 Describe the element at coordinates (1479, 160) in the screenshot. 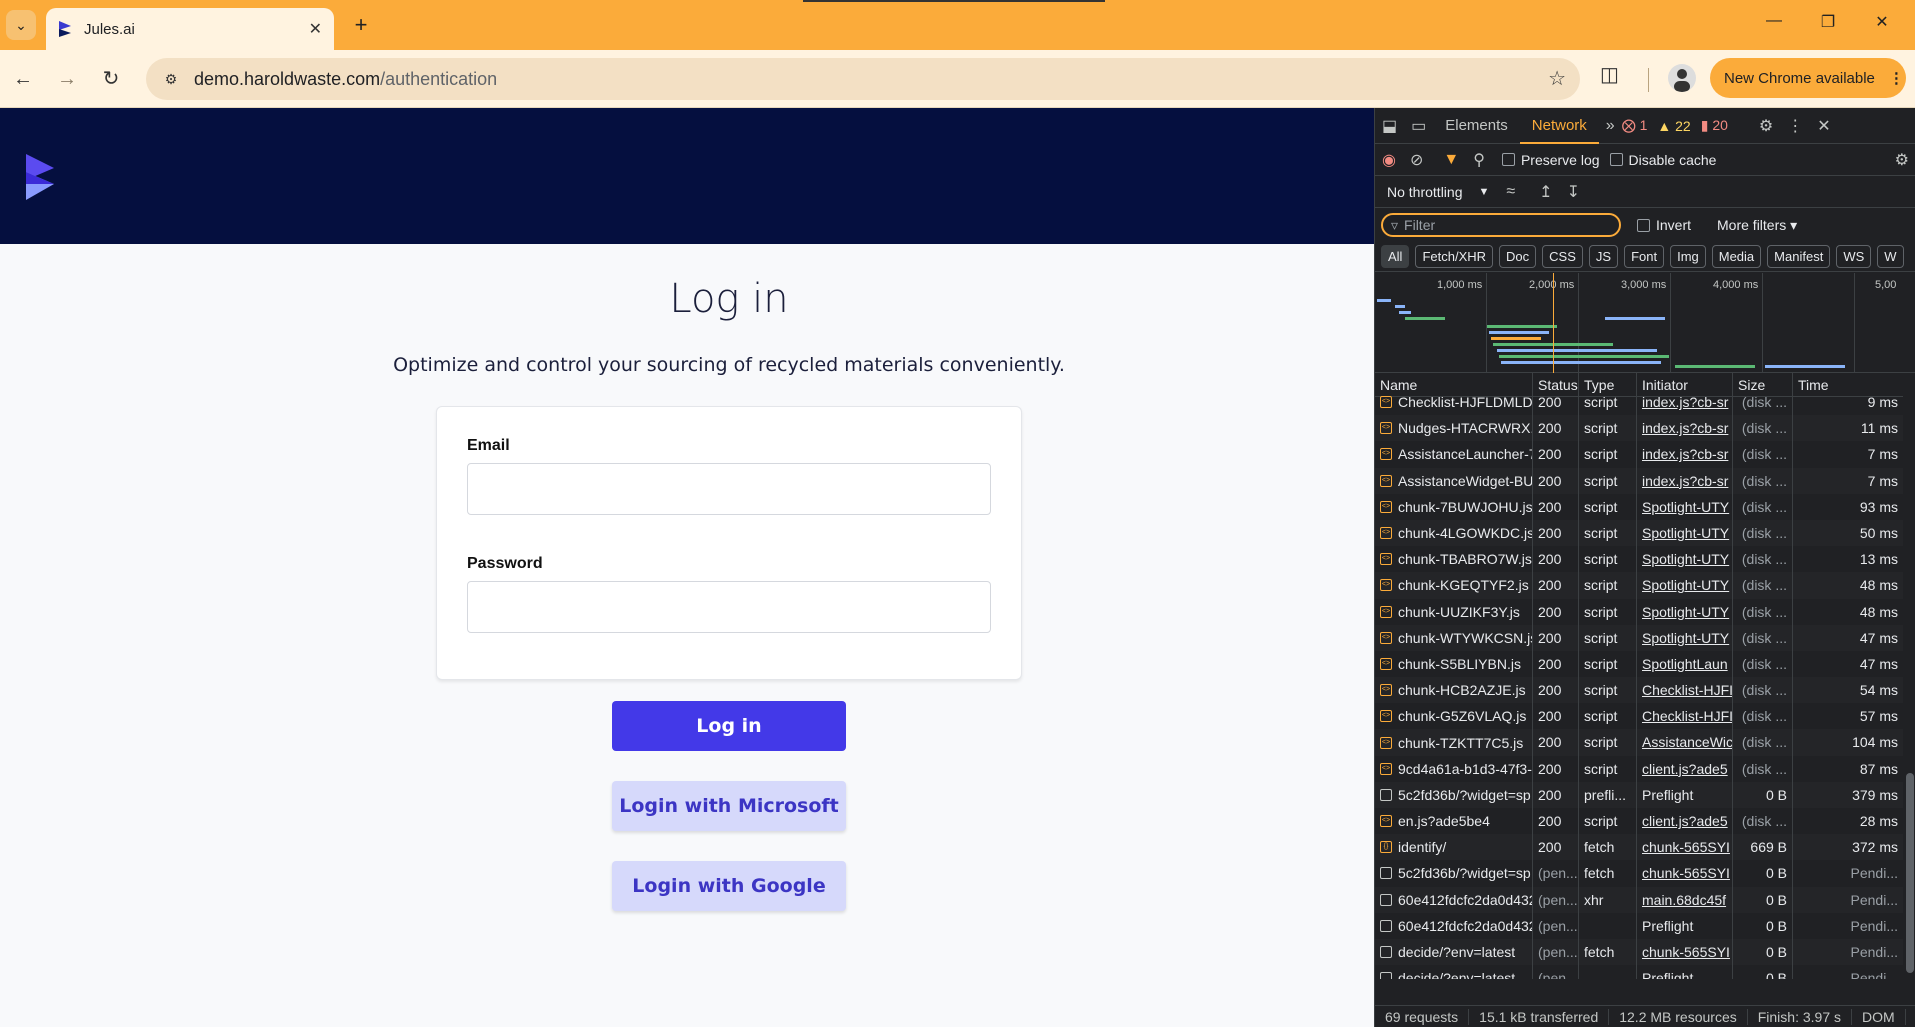

I see `search-icon: ⚲` at that location.